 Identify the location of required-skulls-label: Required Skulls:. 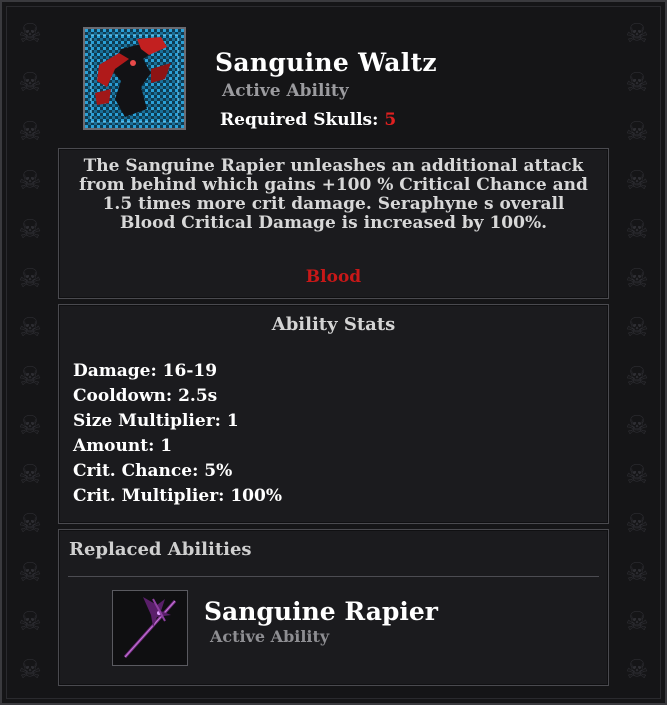
(299, 120).